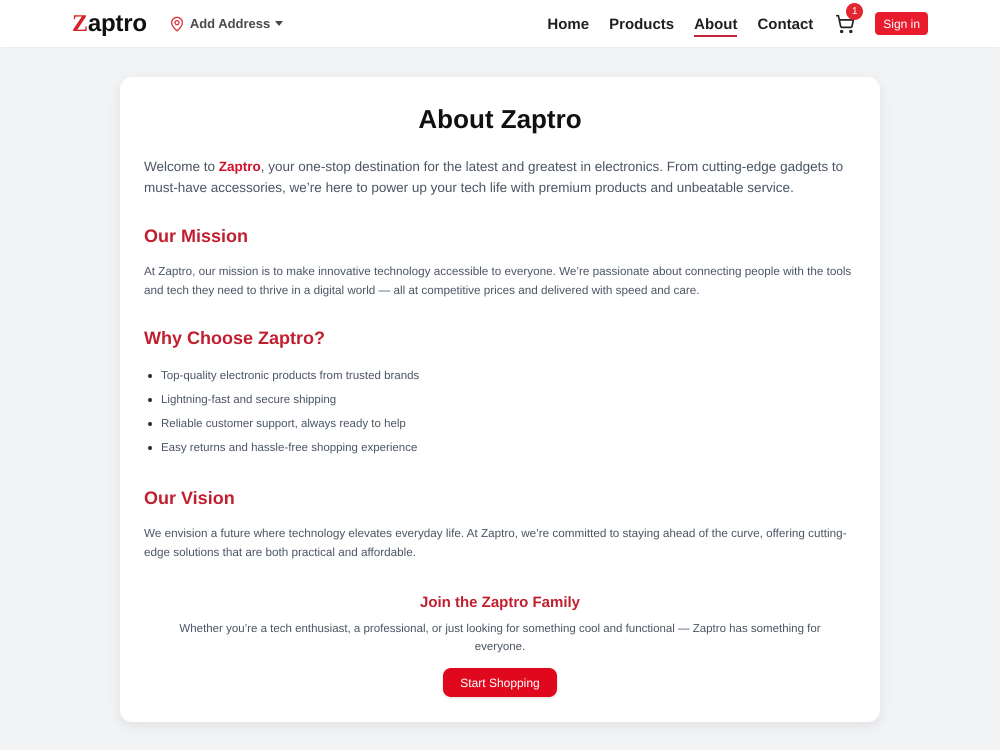 The width and height of the screenshot is (1000, 750). I want to click on add-address-button: Add Address, so click(226, 24).